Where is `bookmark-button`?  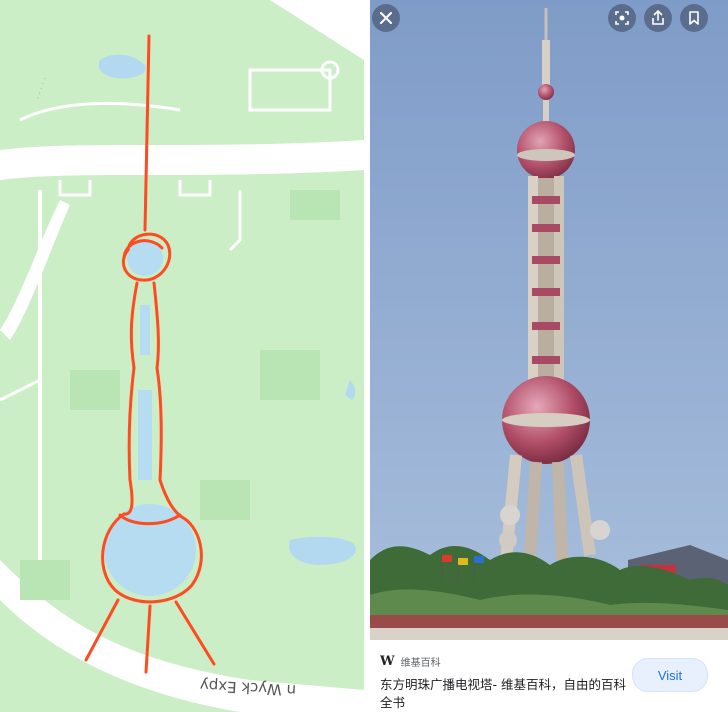 bookmark-button is located at coordinates (694, 18).